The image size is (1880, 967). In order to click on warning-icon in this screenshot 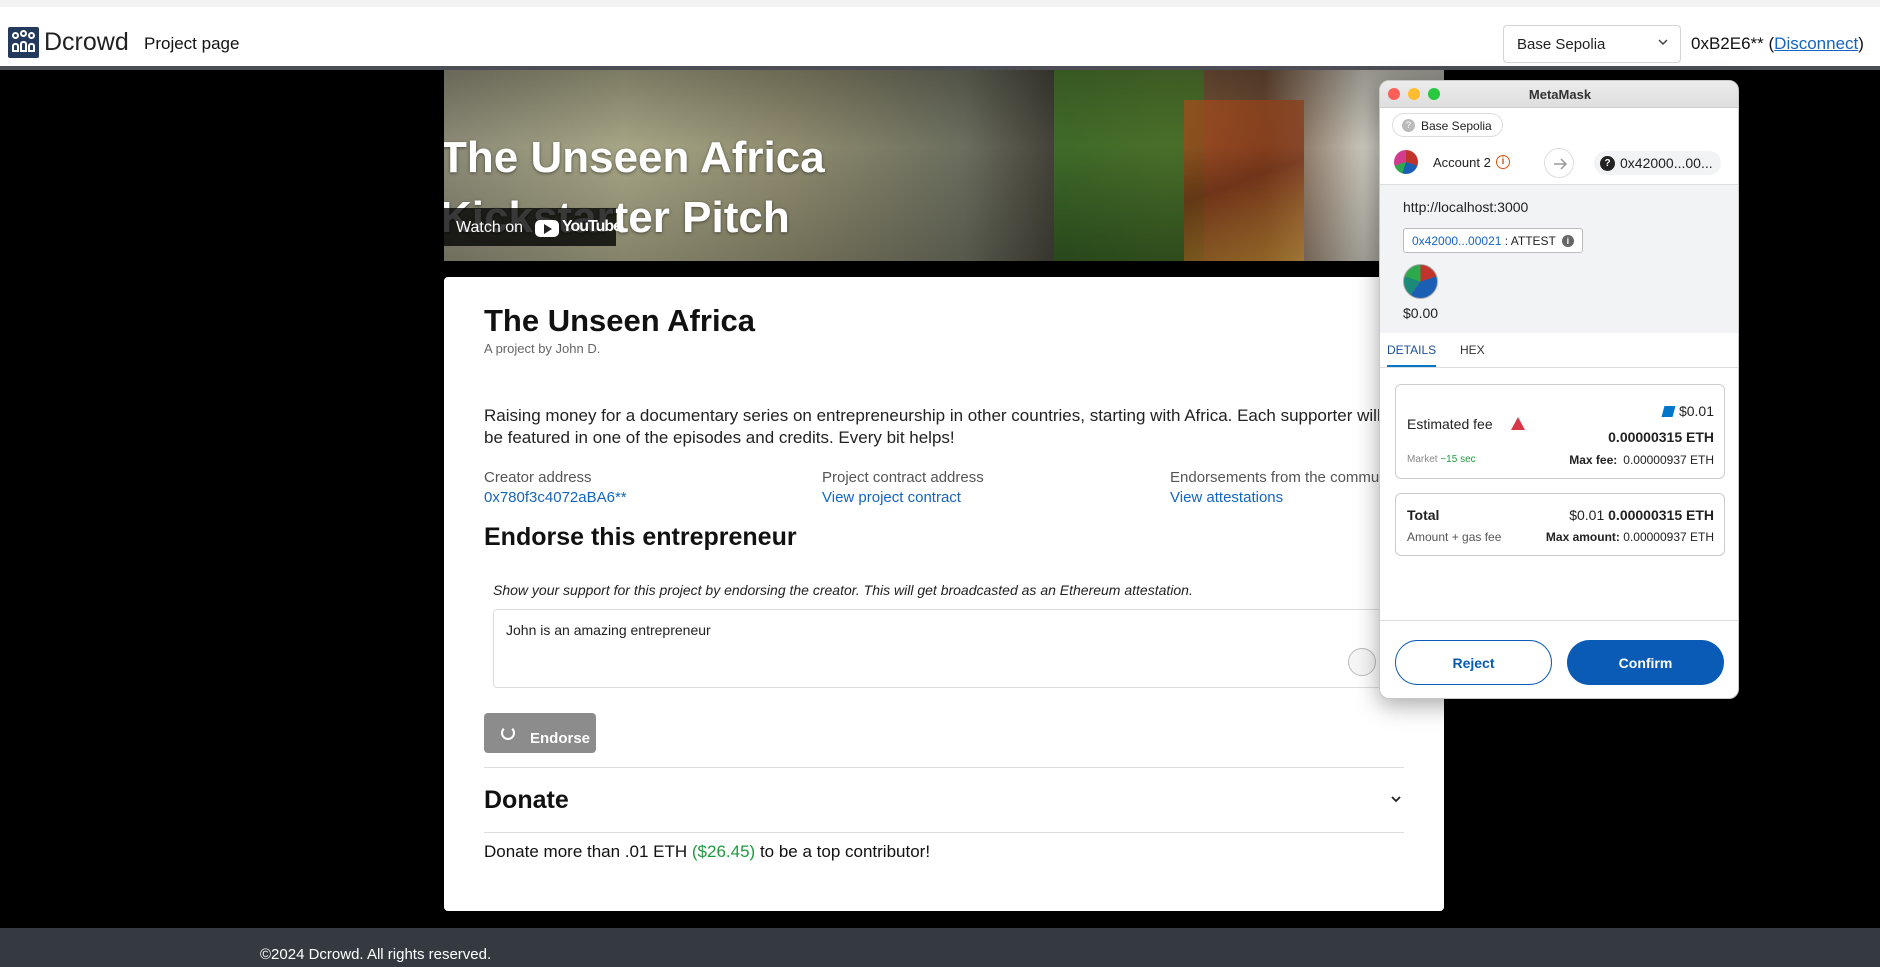, I will do `click(1518, 423)`.